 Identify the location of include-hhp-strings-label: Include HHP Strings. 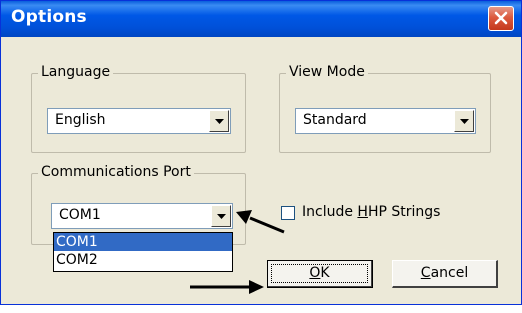
(371, 212).